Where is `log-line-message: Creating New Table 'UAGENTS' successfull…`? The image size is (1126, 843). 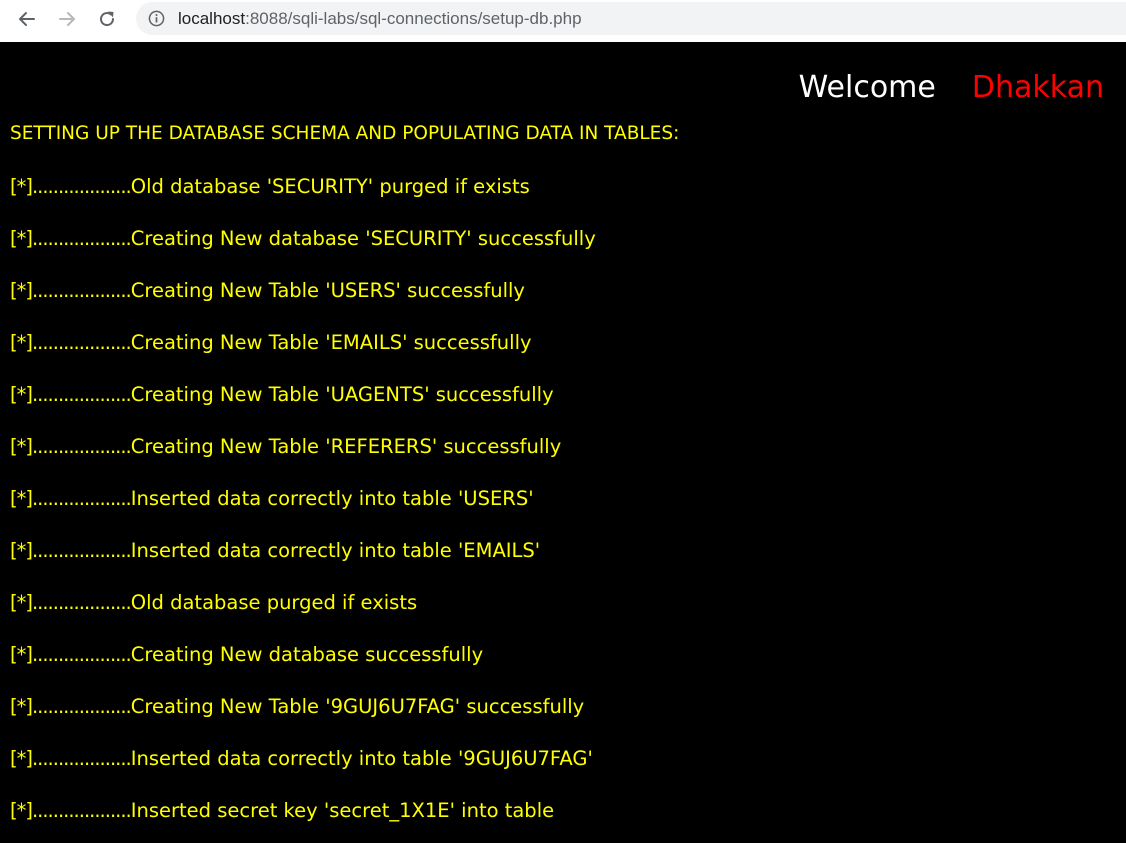 log-line-message: Creating New Table 'UAGENTS' successfull… is located at coordinates (342, 394).